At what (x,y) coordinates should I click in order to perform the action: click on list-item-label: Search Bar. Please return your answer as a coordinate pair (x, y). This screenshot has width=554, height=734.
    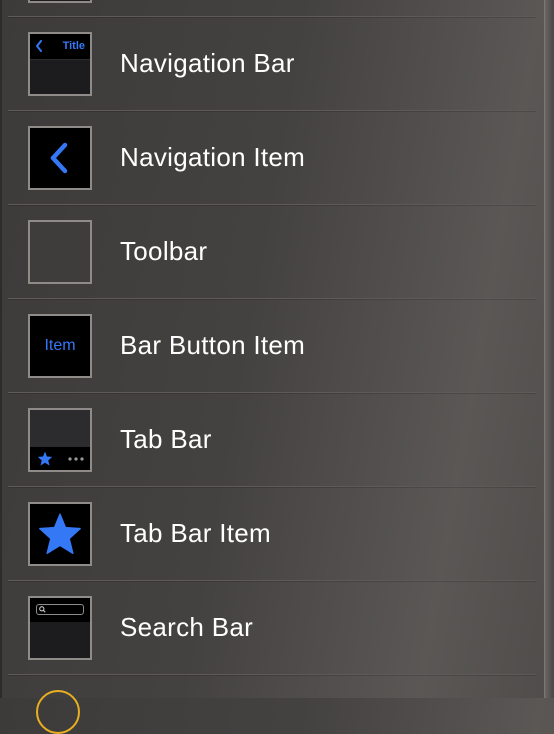
    Looking at the image, I should click on (187, 627).